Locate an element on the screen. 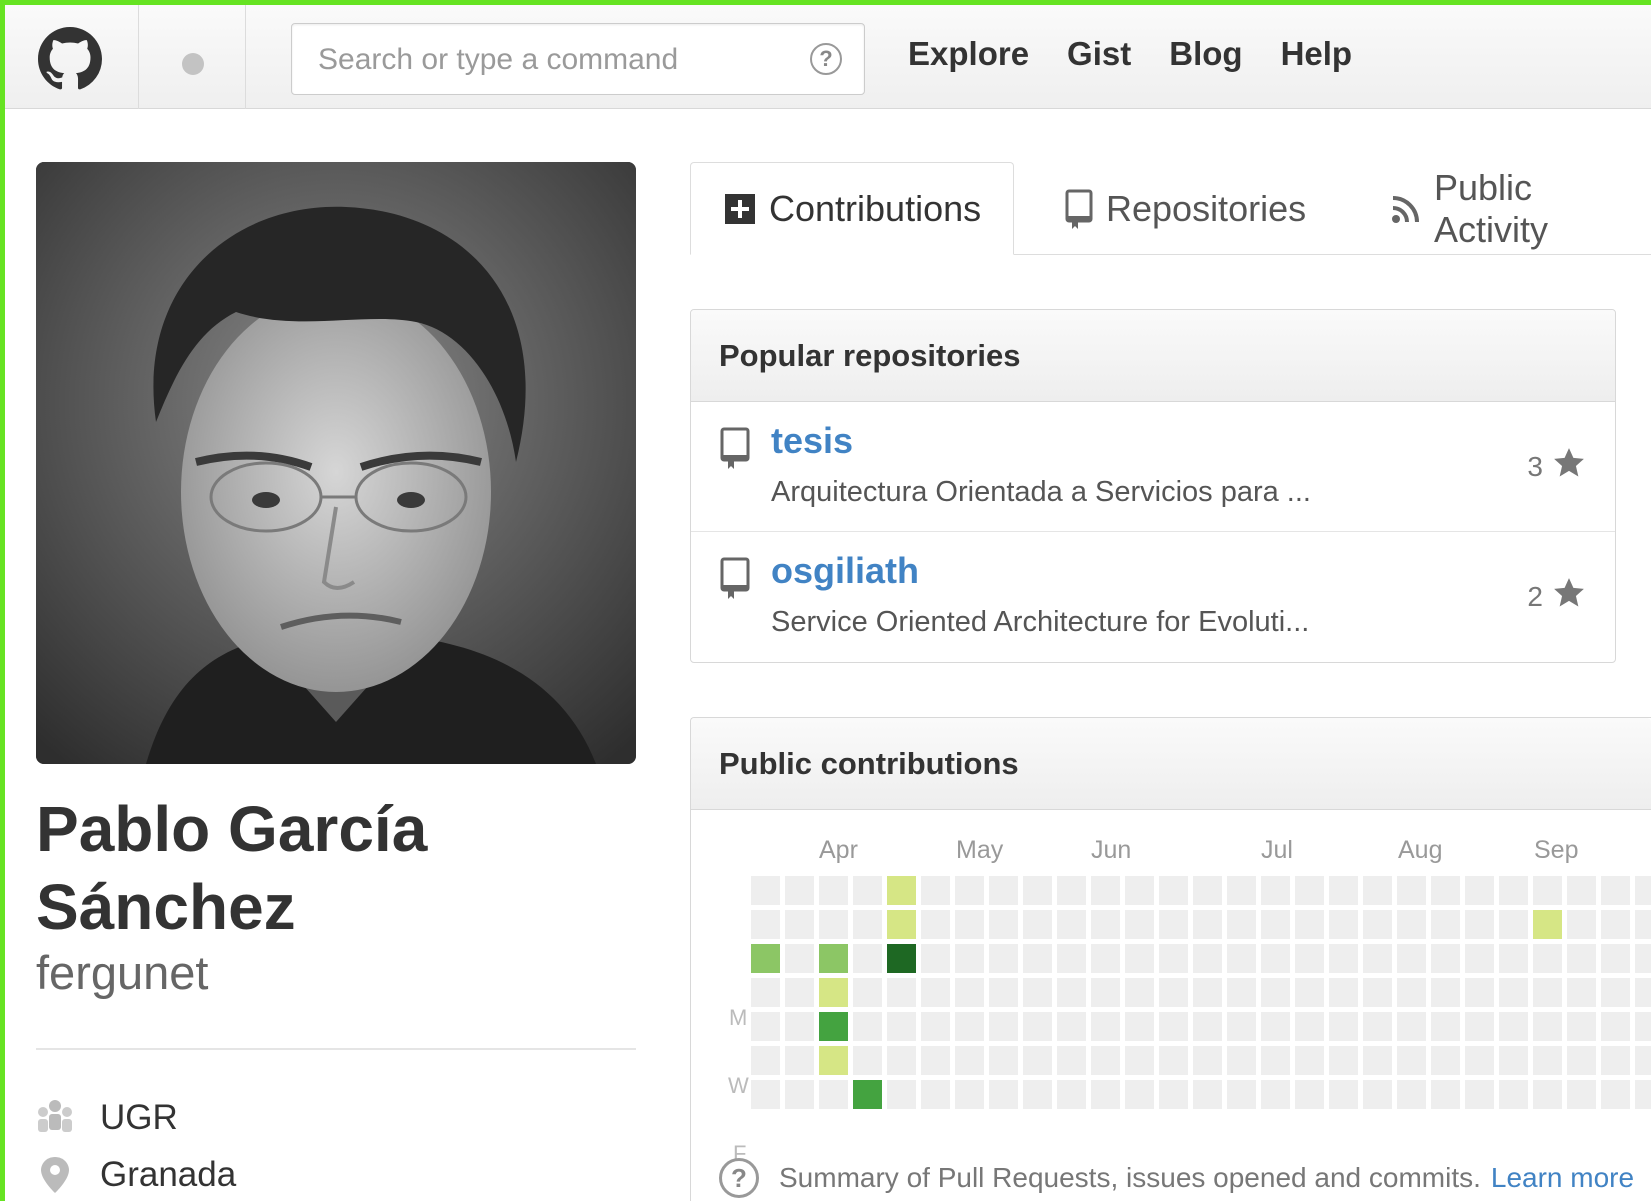  nav-gist: Gist is located at coordinates (1099, 54).